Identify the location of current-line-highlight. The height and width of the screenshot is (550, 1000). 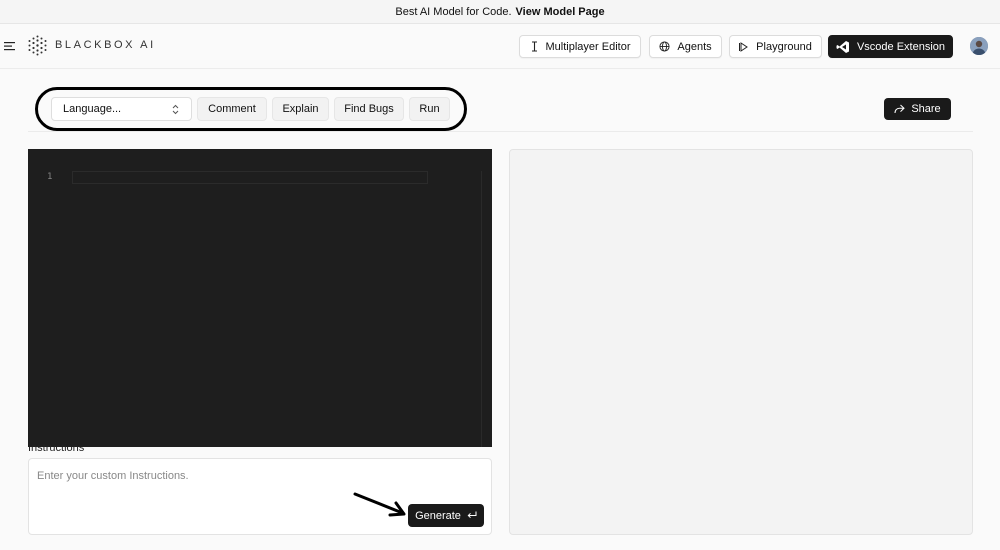
(250, 177).